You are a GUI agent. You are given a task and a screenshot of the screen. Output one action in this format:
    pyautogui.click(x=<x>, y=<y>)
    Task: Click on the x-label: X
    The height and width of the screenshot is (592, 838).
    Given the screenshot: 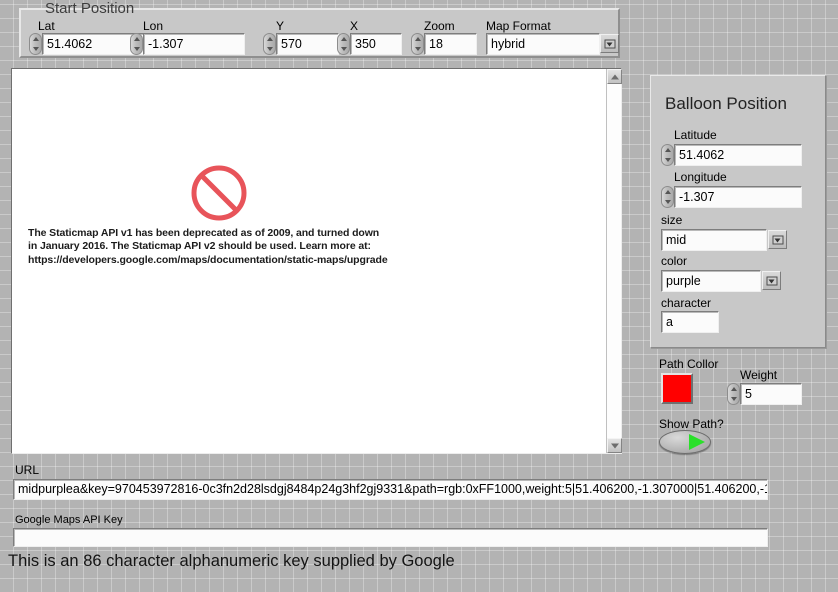 What is the action you would take?
    pyautogui.click(x=354, y=26)
    